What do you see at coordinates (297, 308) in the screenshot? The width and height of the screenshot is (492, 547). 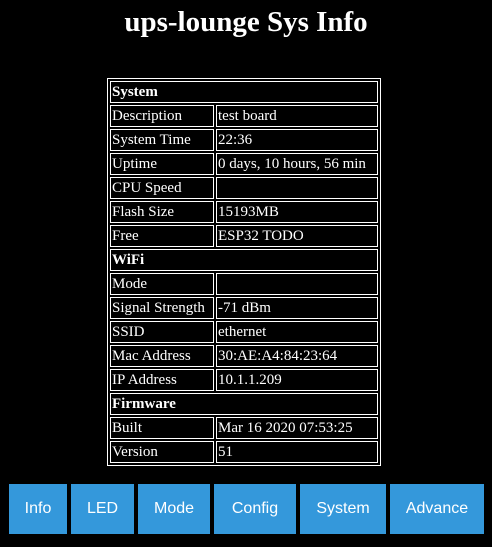 I see `row-value: -71 dBm` at bounding box center [297, 308].